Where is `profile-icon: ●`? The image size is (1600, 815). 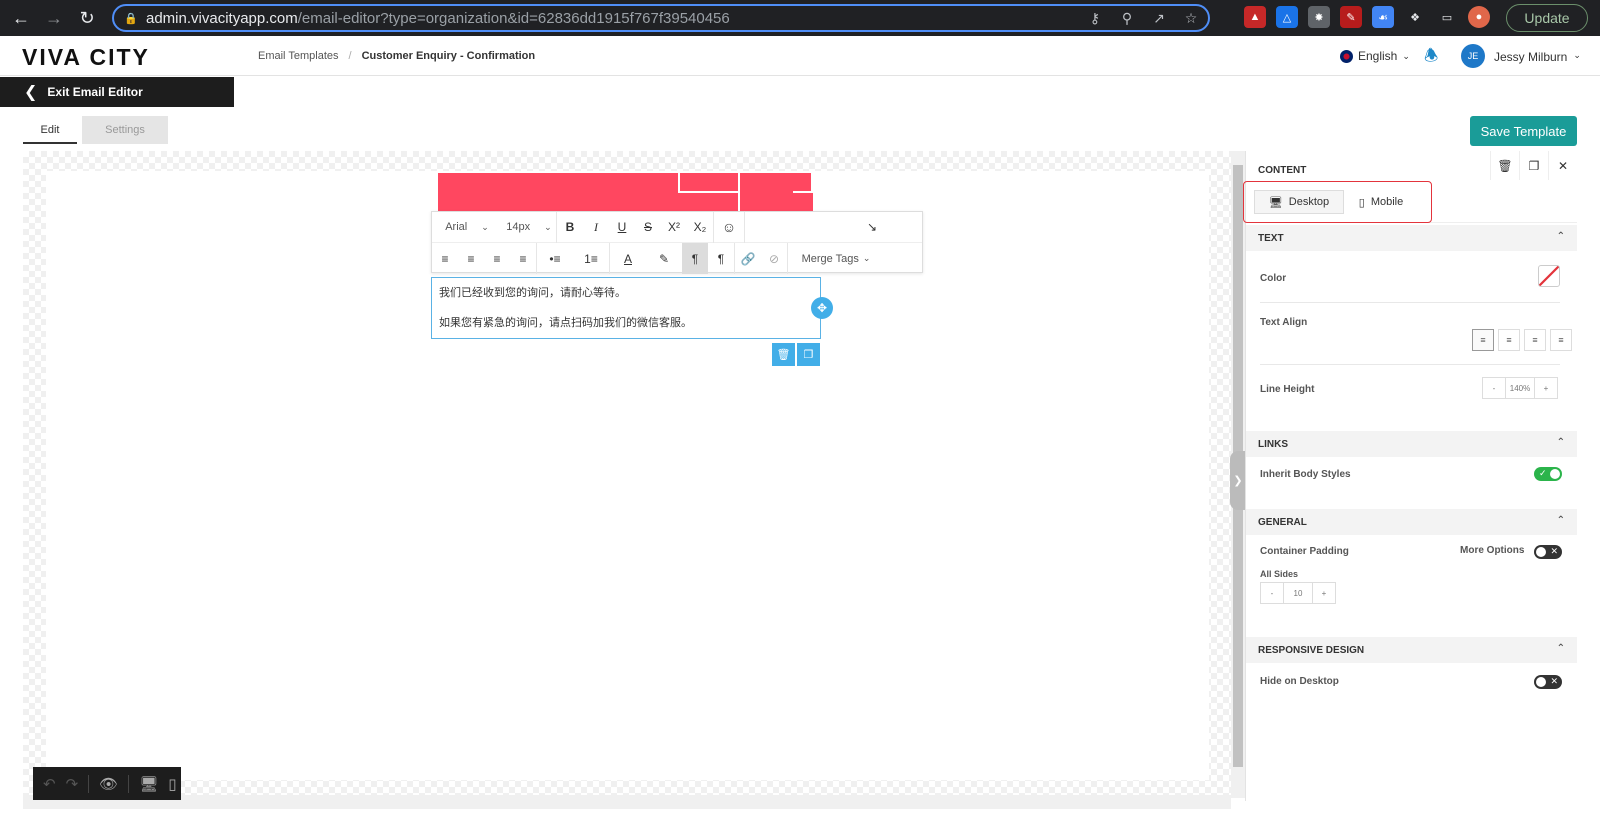 profile-icon: ● is located at coordinates (1479, 17).